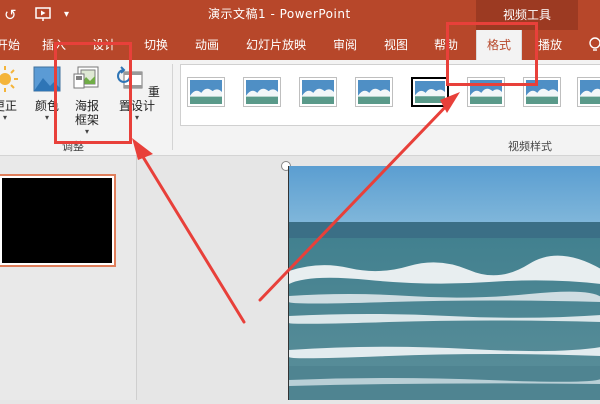  Describe the element at coordinates (345, 45) in the screenshot. I see `tab-review: 审阅` at that location.